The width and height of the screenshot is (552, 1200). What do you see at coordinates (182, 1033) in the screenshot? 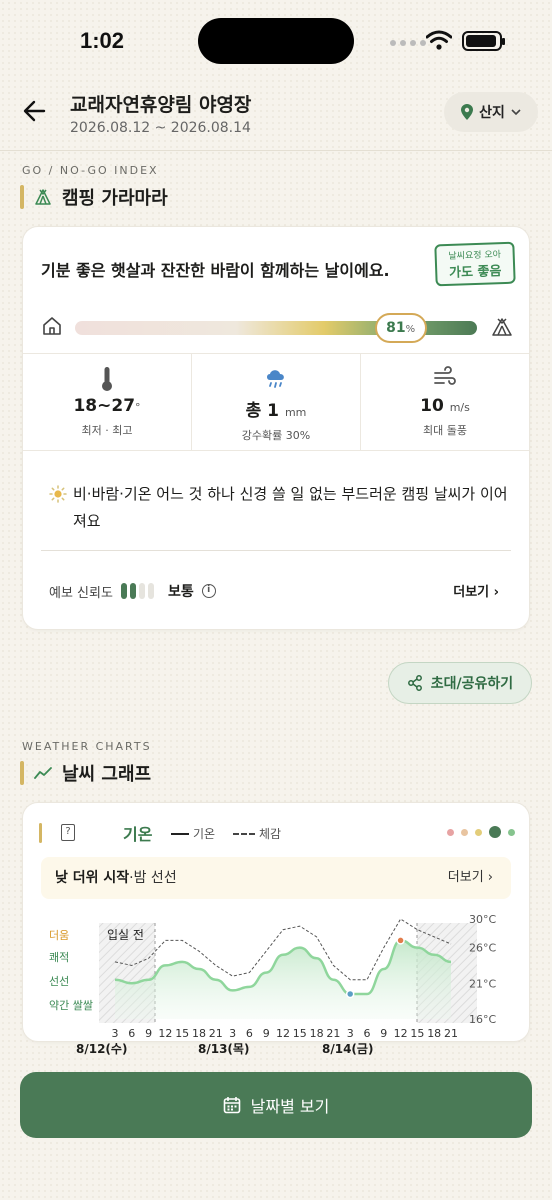
I see `x-tick-label: 15` at bounding box center [182, 1033].